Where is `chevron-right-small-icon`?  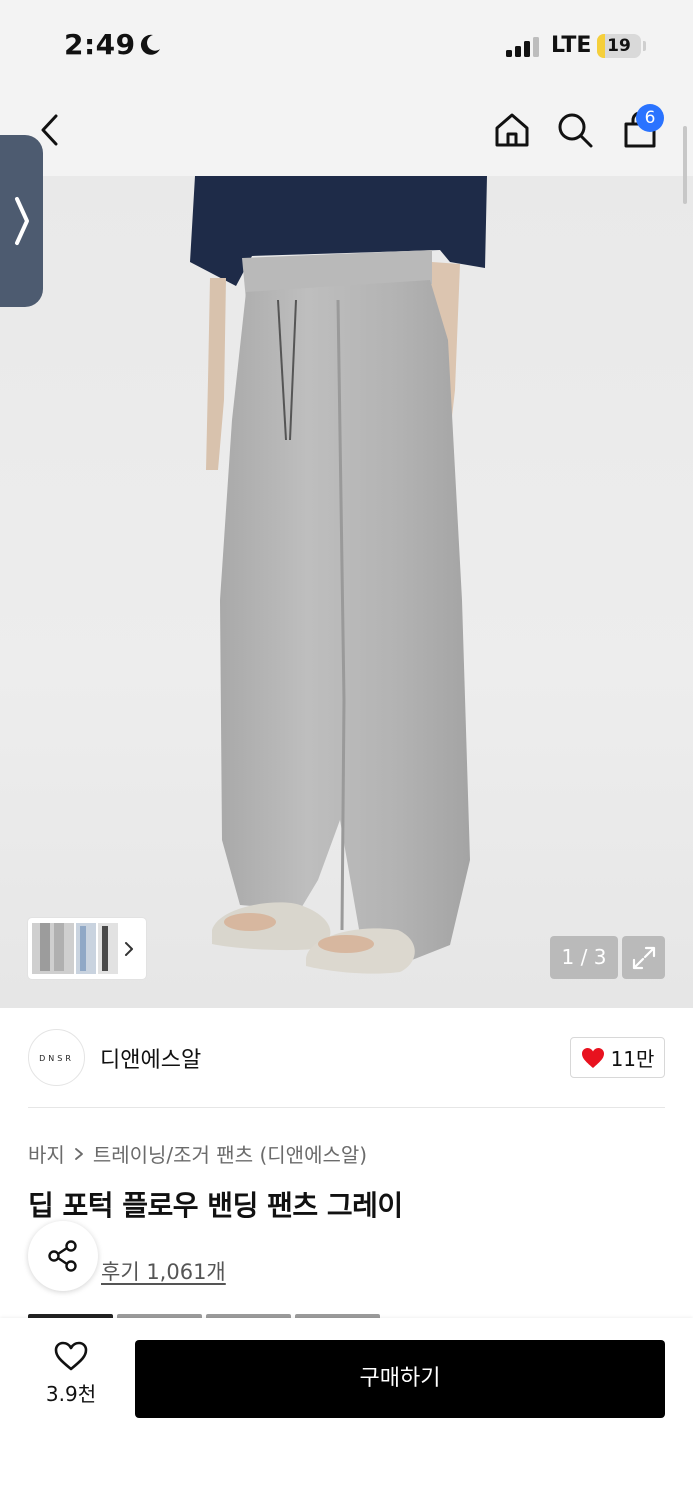 chevron-right-small-icon is located at coordinates (78, 1153).